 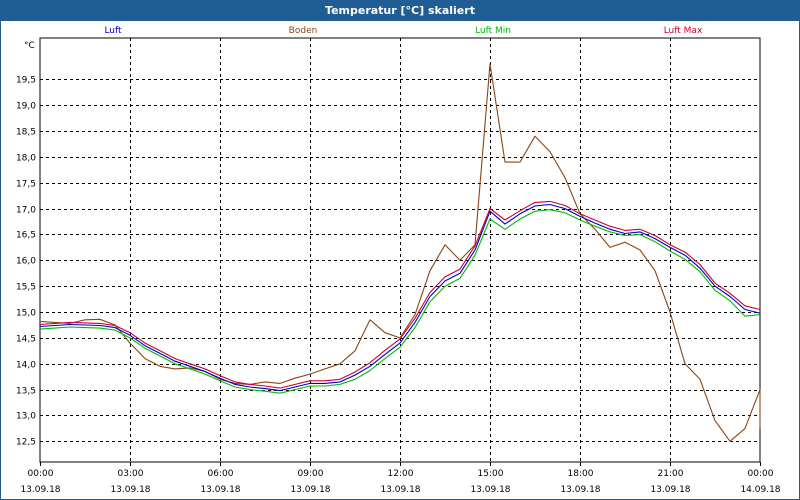 What do you see at coordinates (113, 31) in the screenshot?
I see `legend-entry-luft: Luft` at bounding box center [113, 31].